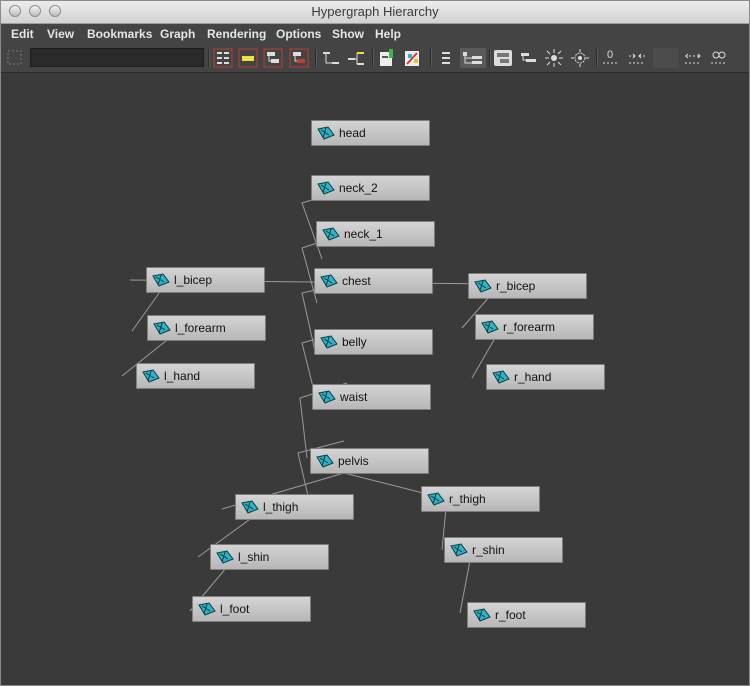  What do you see at coordinates (331, 58) in the screenshot?
I see `graph-up-icon` at bounding box center [331, 58].